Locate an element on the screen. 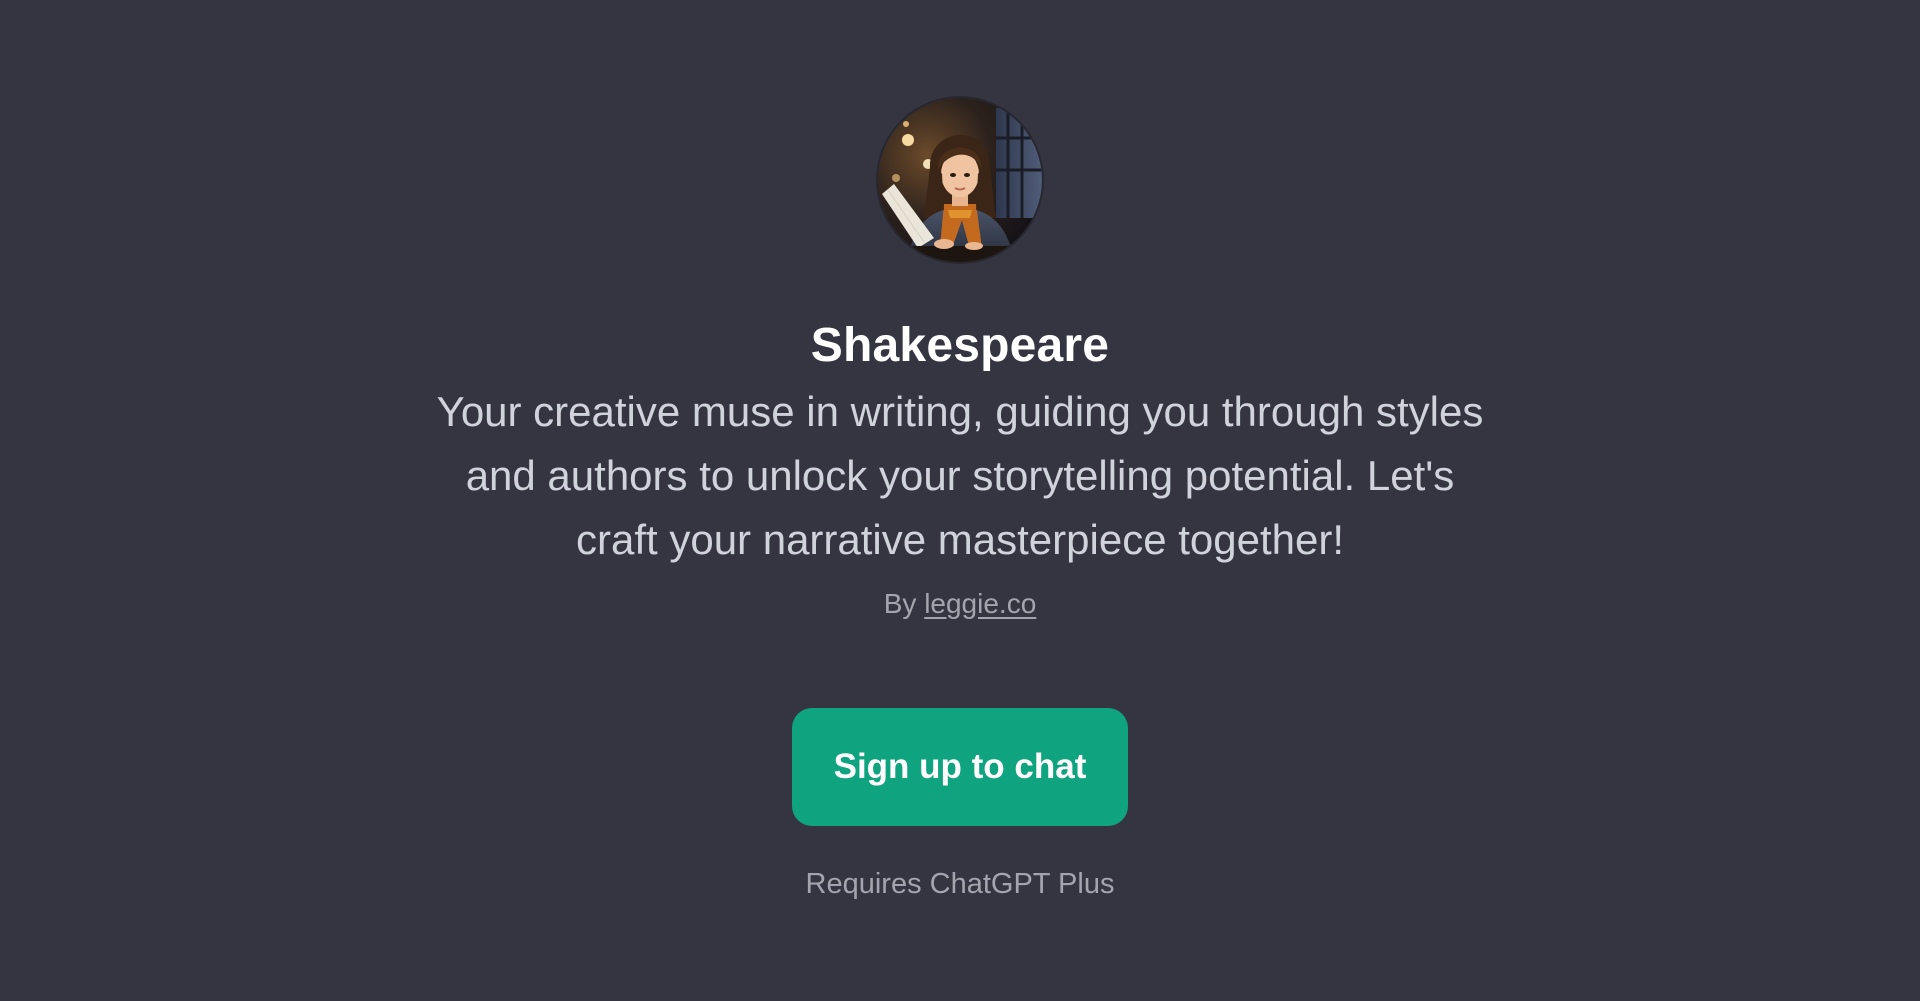  requirement-note: Requires ChatGPT Plus is located at coordinates (960, 884).